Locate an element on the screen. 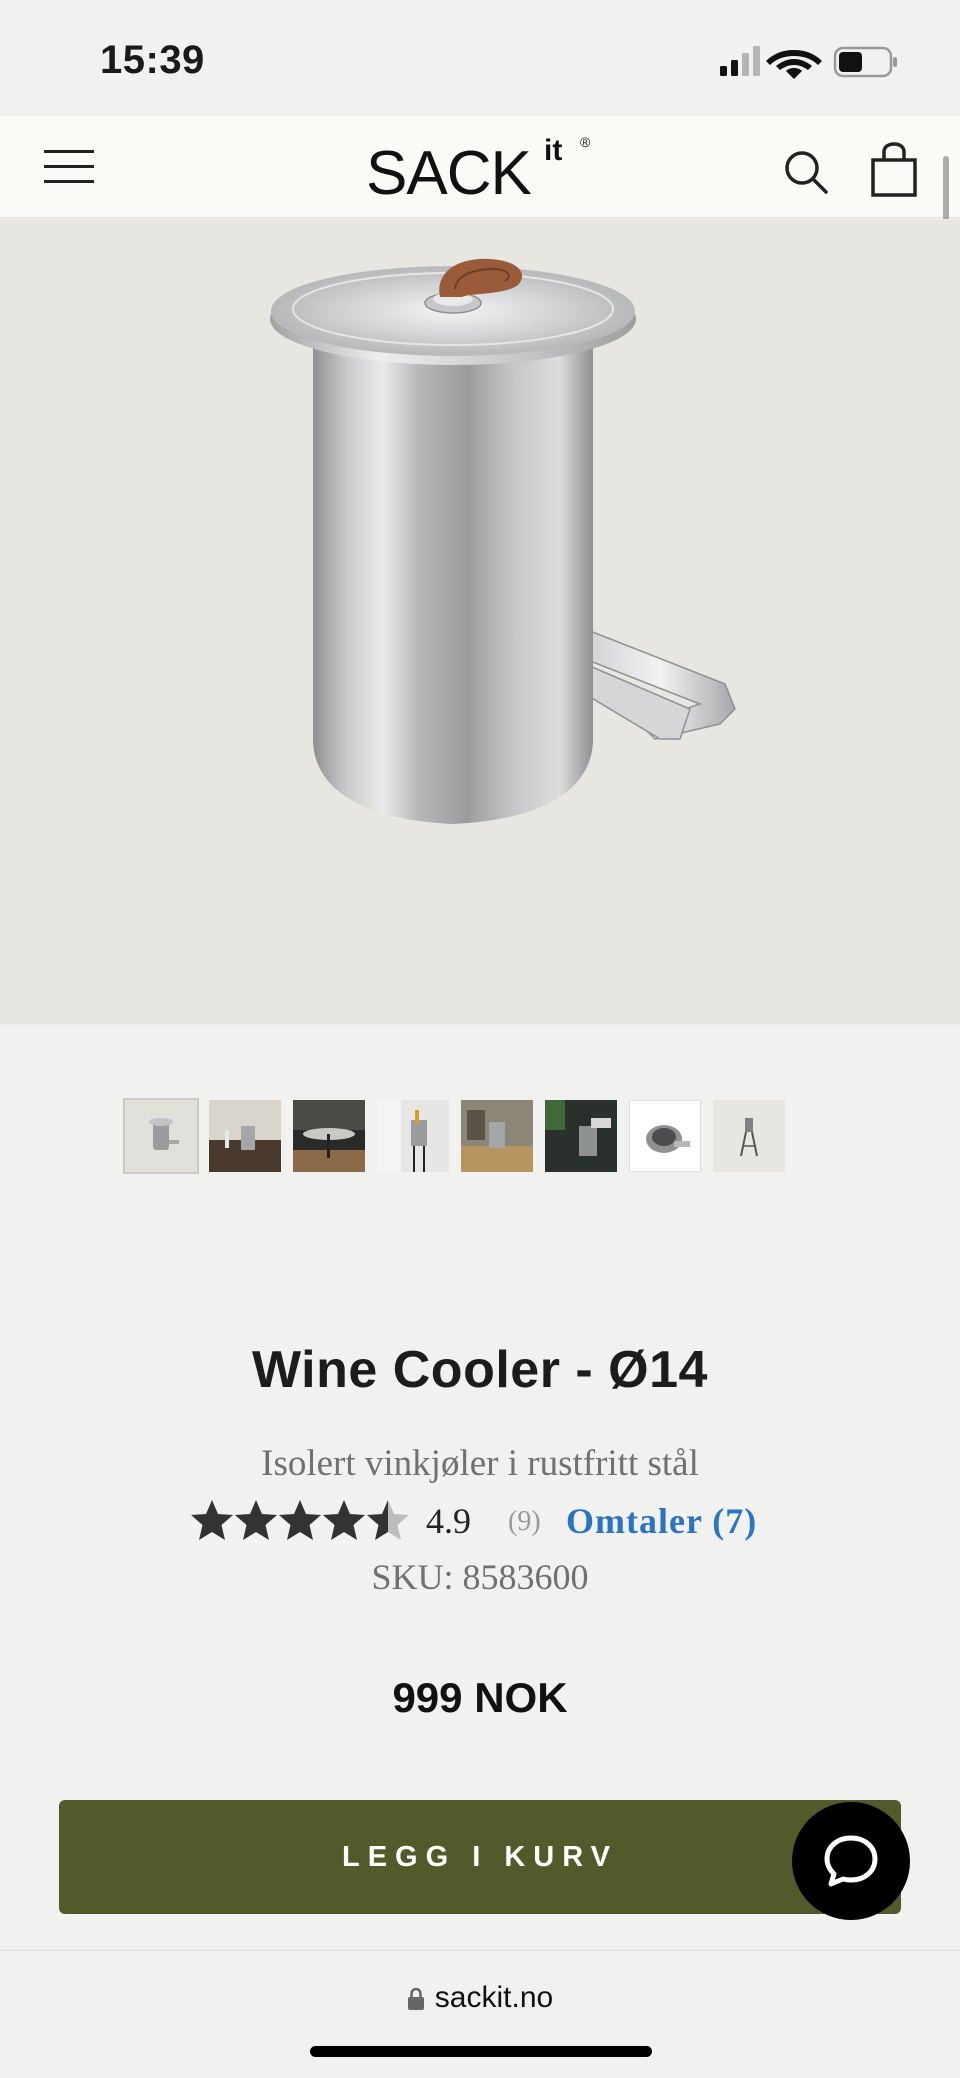 The height and width of the screenshot is (2078, 960). chat-bubble-icon is located at coordinates (851, 1861).